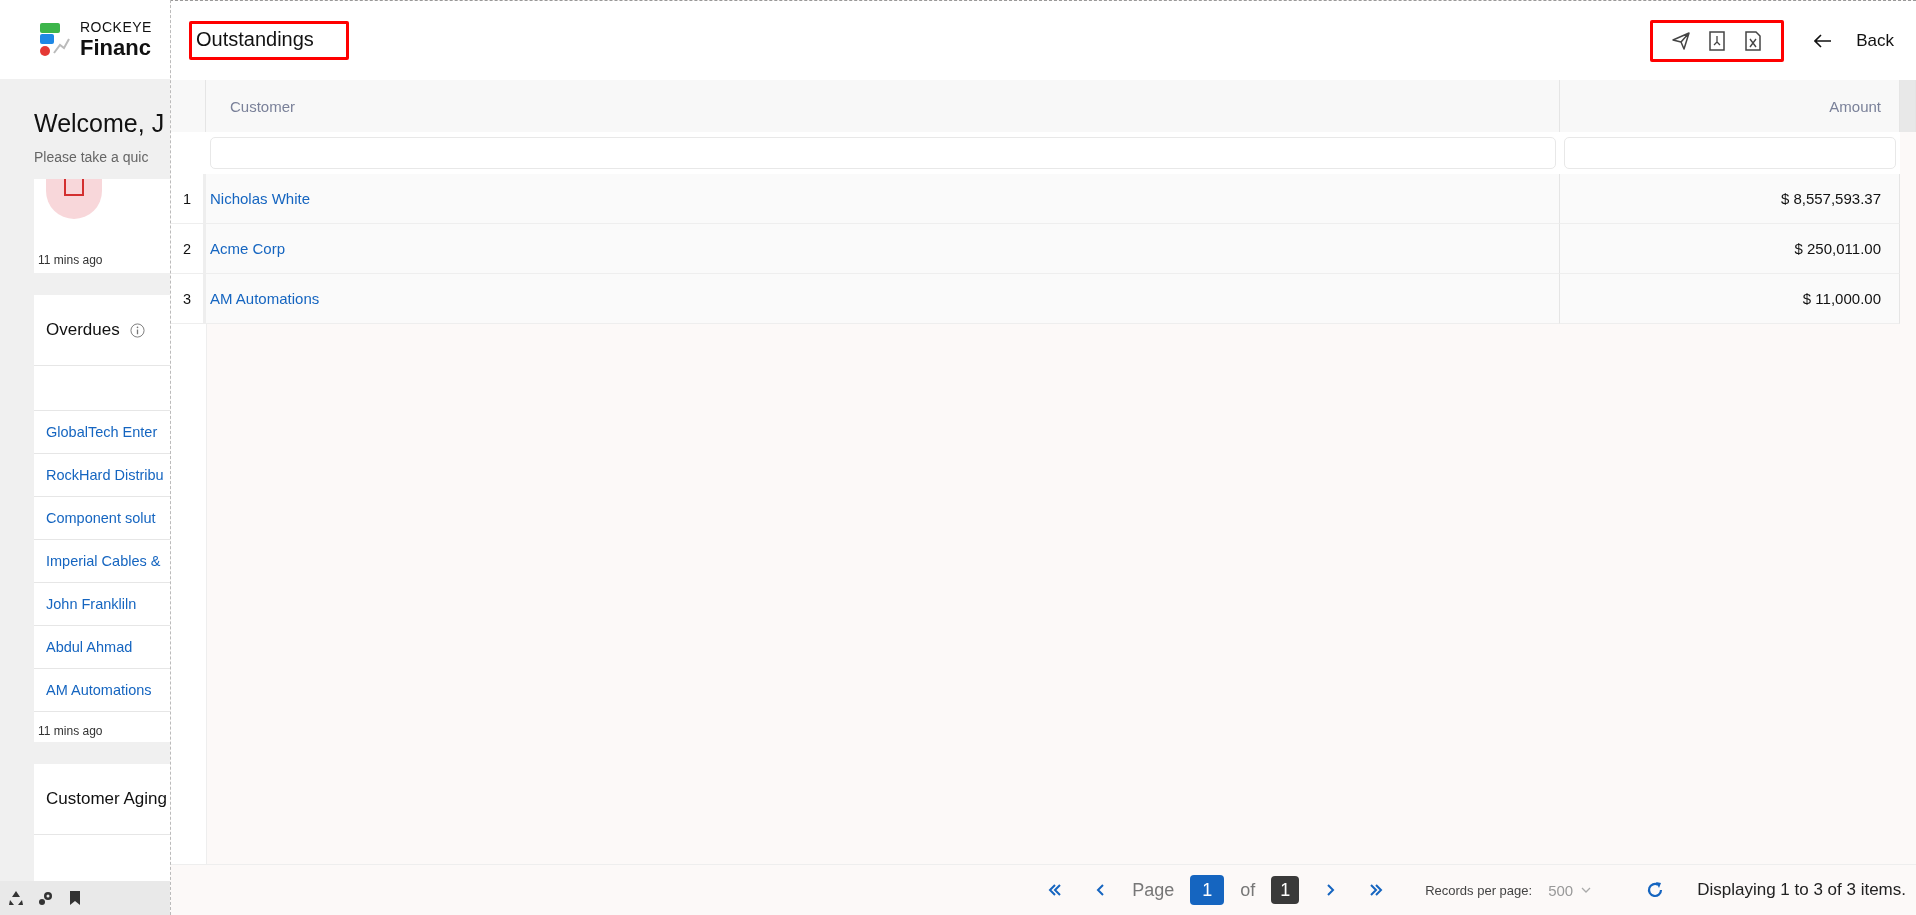 The height and width of the screenshot is (915, 1916). Describe the element at coordinates (269, 40) in the screenshot. I see `page-title: Outstandings` at that location.